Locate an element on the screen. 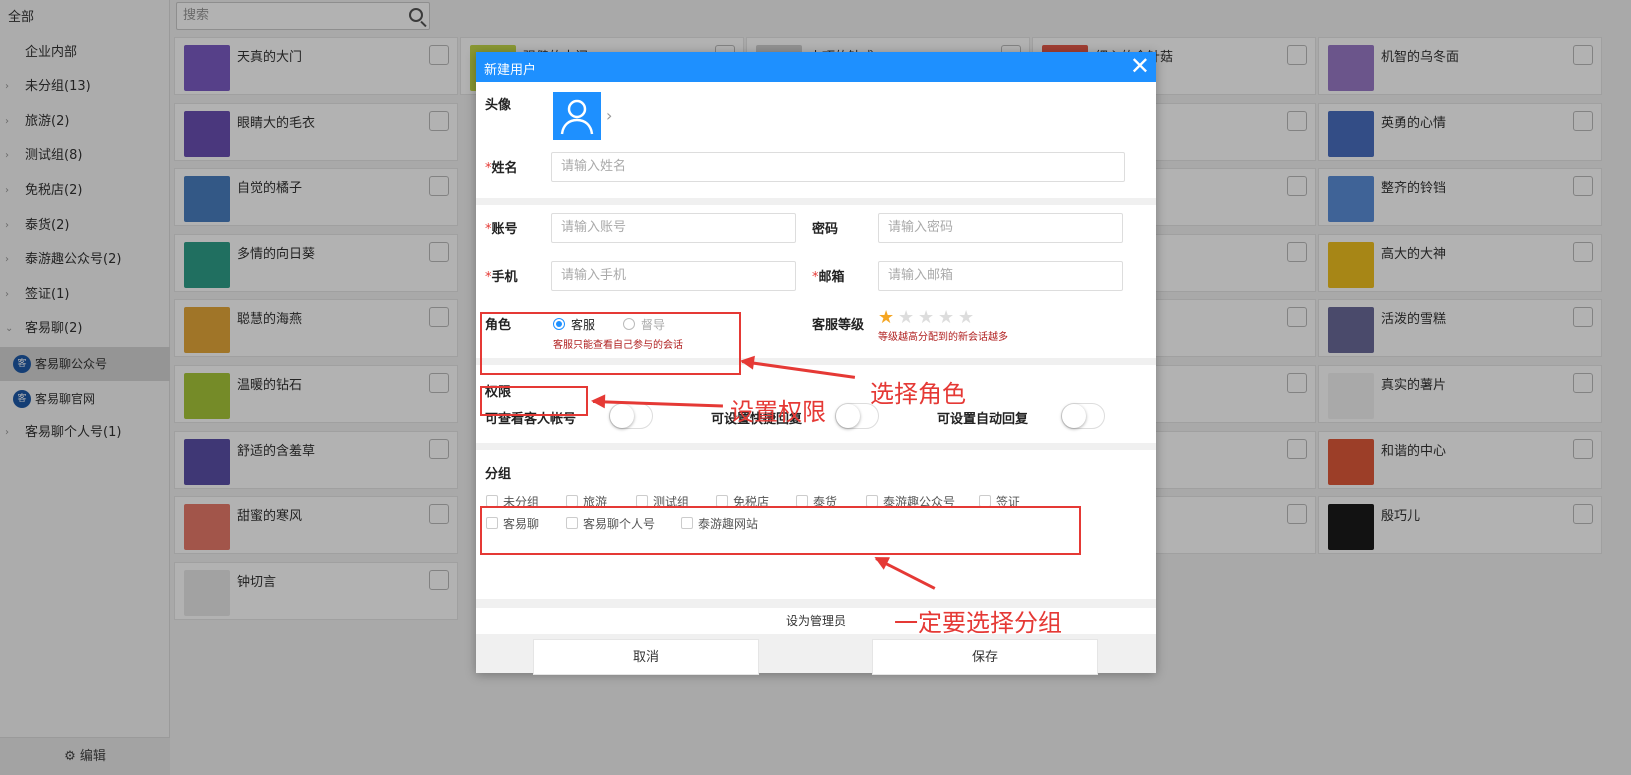 Image resolution: width=1631 pixels, height=775 pixels. user-icon is located at coordinates (577, 117).